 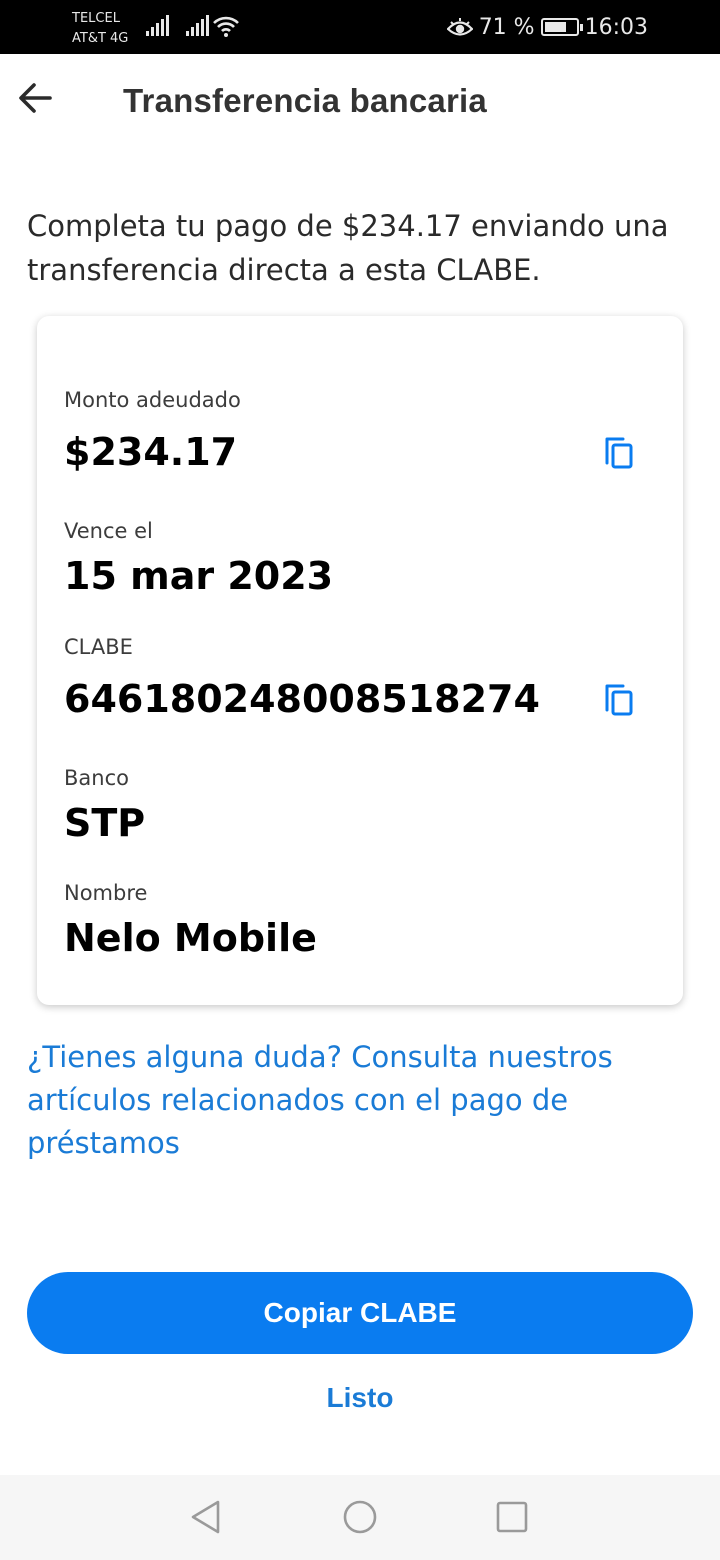 What do you see at coordinates (360, 27) in the screenshot?
I see `status-bar: TELCEL AT&T 4G 71 % 16:03` at bounding box center [360, 27].